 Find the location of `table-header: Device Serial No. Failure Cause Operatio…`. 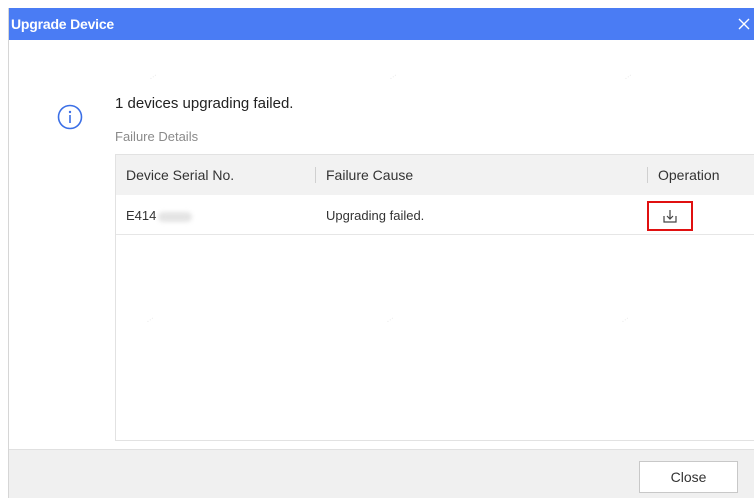

table-header: Device Serial No. Failure Cause Operatio… is located at coordinates (435, 175).